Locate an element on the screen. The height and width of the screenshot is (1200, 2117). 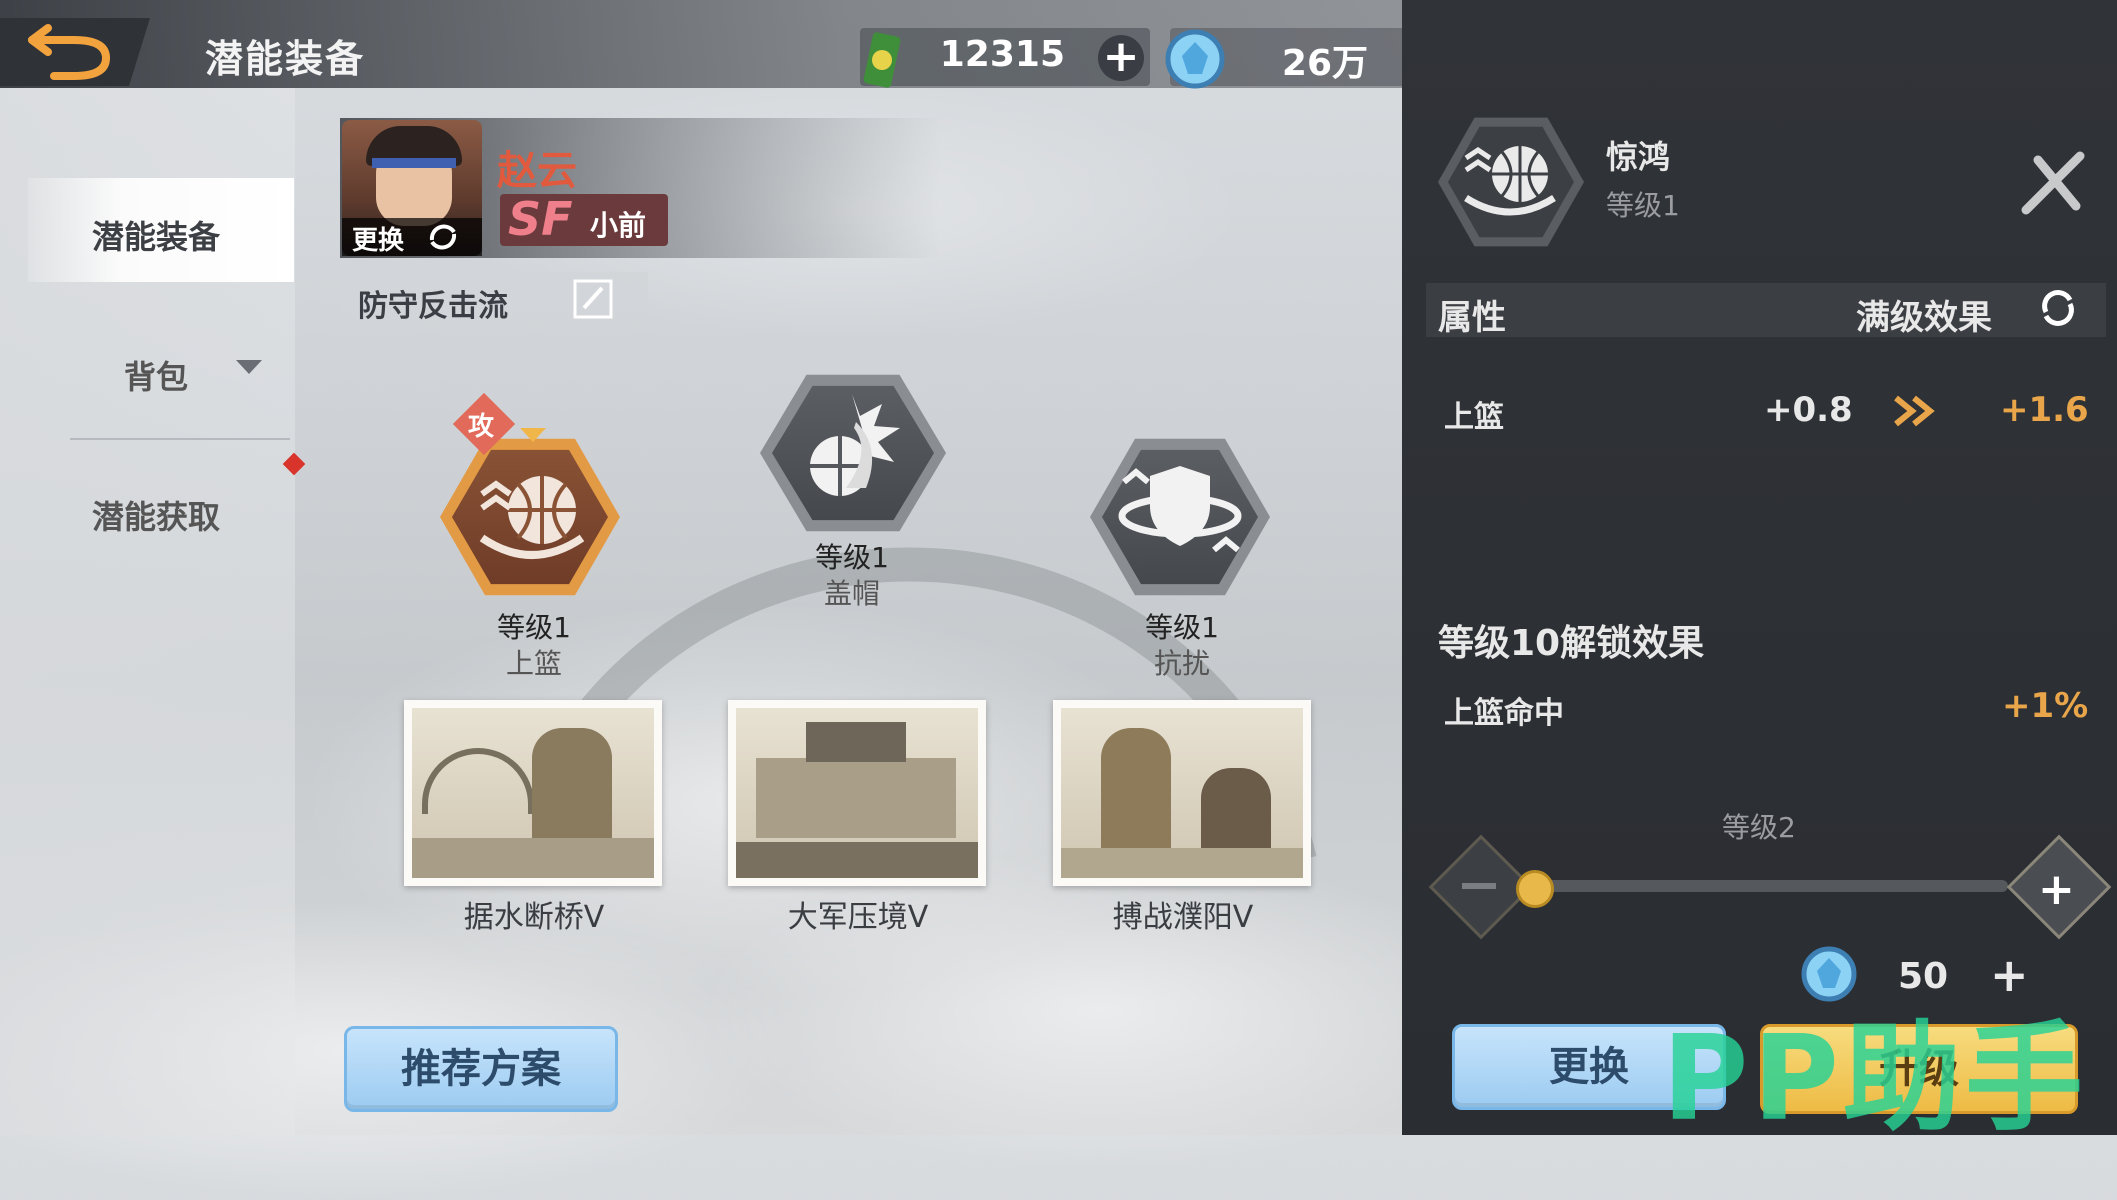
unlock-attr-value: +1% is located at coordinates (2045, 706).